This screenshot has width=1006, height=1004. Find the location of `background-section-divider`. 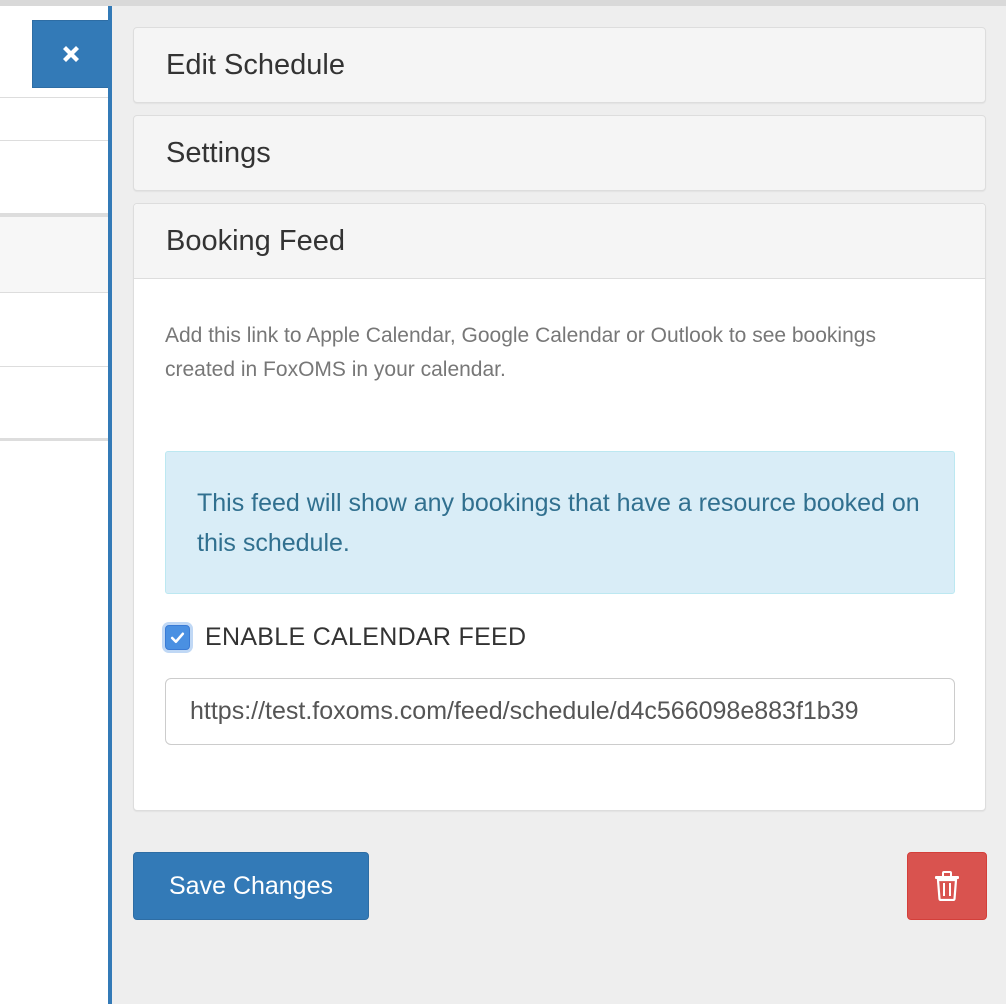

background-section-divider is located at coordinates (54, 439).